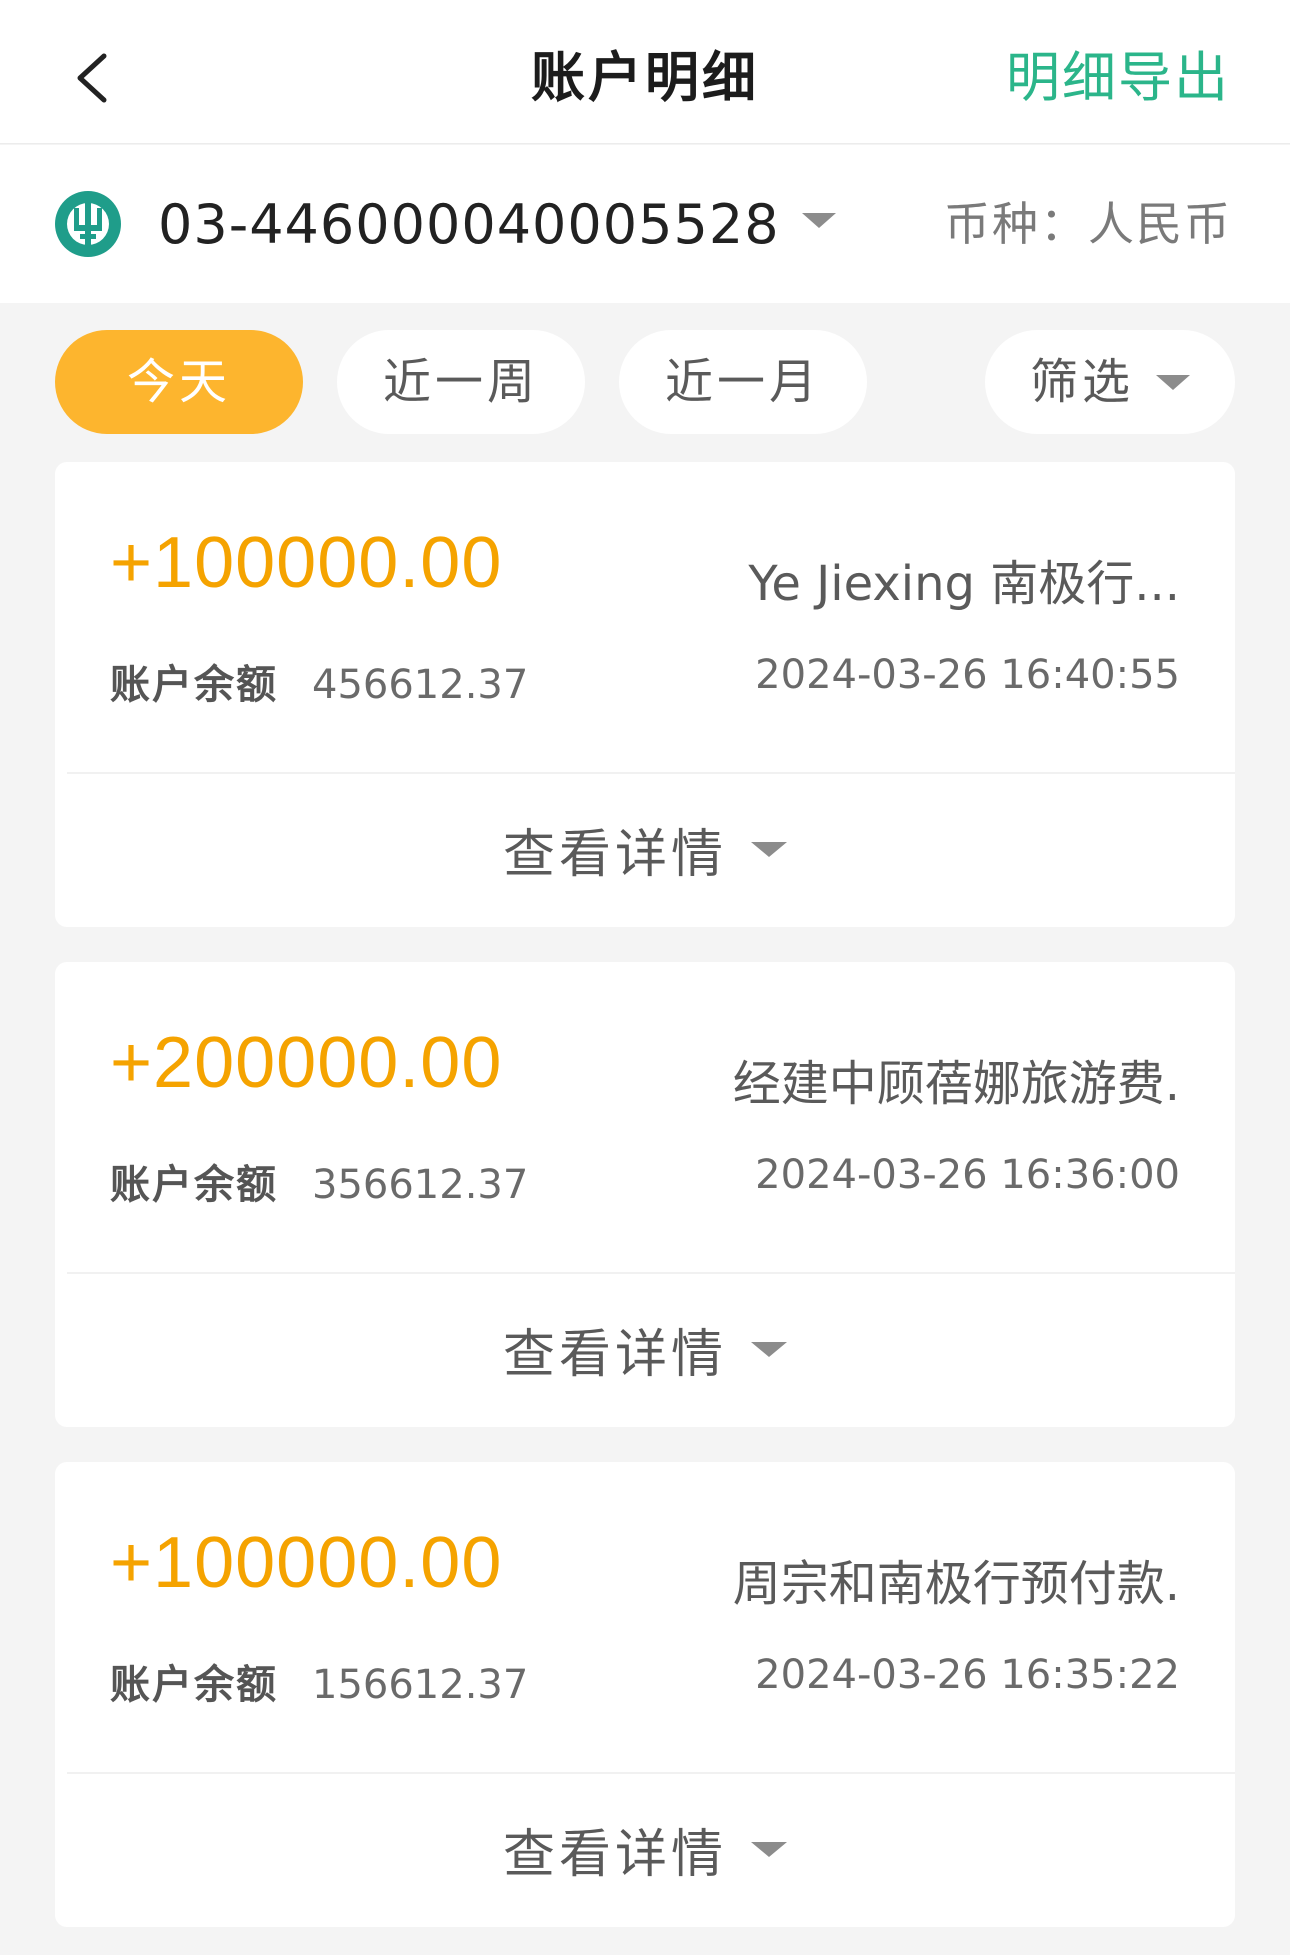 Image resolution: width=1290 pixels, height=1955 pixels. What do you see at coordinates (967, 1175) in the screenshot?
I see `transaction-time: 2024-03-26 16:36:00` at bounding box center [967, 1175].